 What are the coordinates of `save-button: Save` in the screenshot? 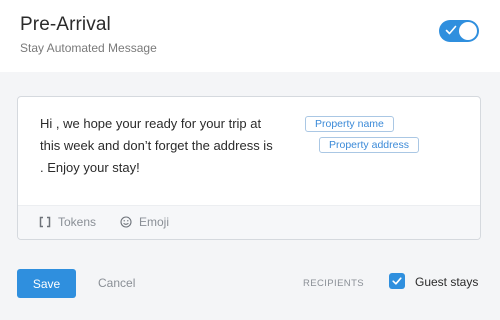 It's located at (46, 283).